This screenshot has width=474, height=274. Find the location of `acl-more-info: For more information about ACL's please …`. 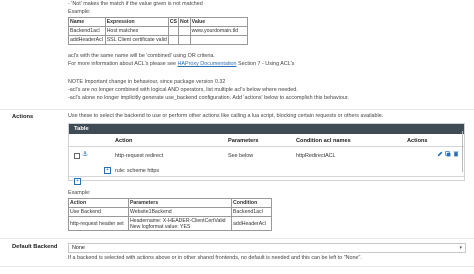

acl-more-info: For more information about ACL's please … is located at coordinates (181, 64).